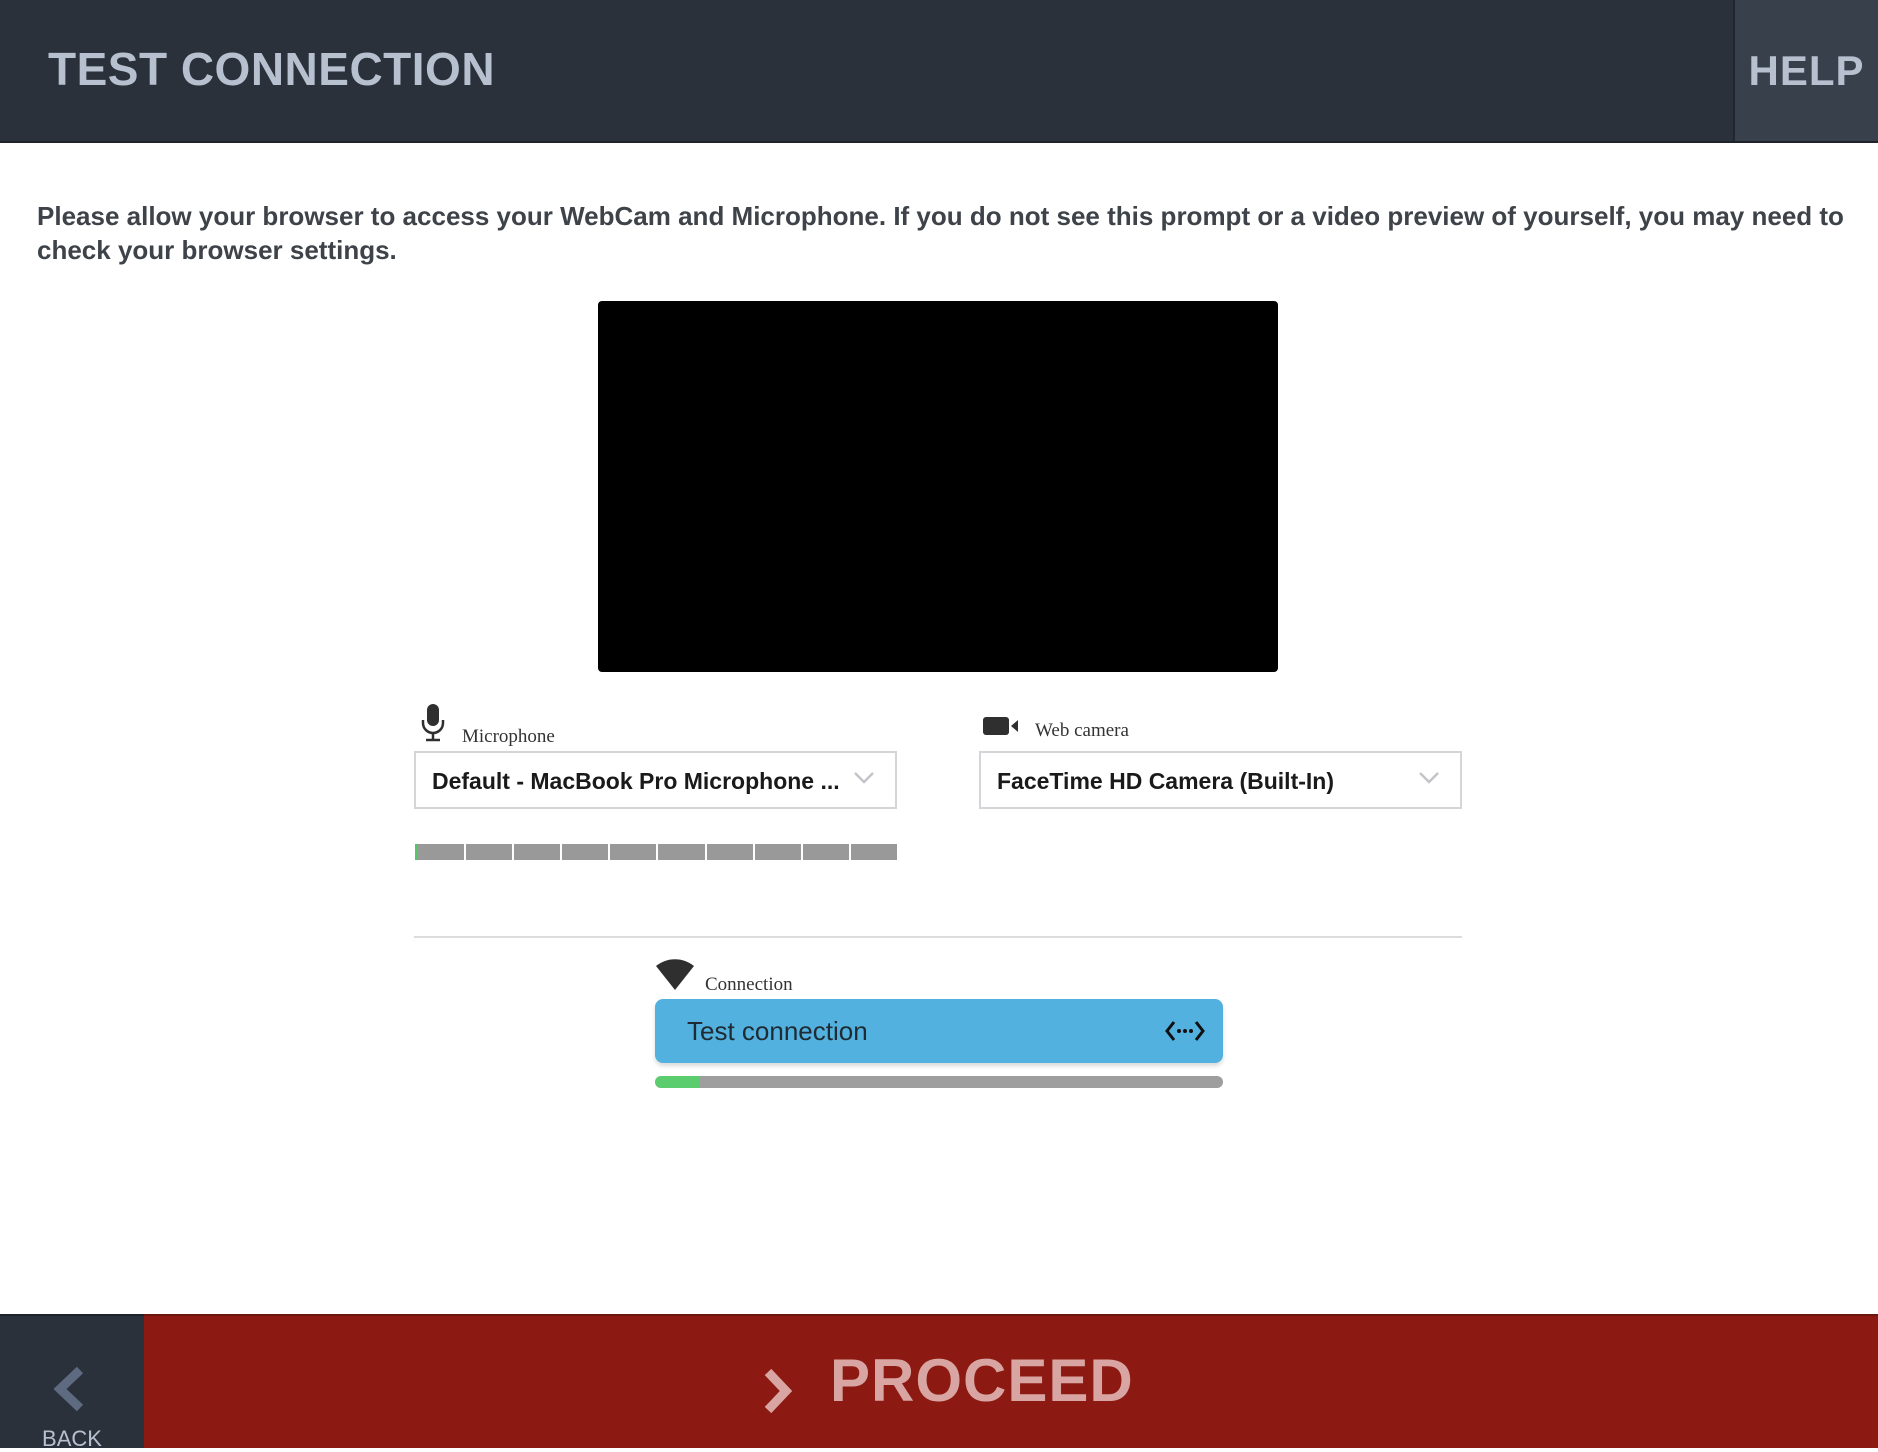 The image size is (1878, 1452). What do you see at coordinates (777, 1031) in the screenshot?
I see `test-connection-label: Test connection` at bounding box center [777, 1031].